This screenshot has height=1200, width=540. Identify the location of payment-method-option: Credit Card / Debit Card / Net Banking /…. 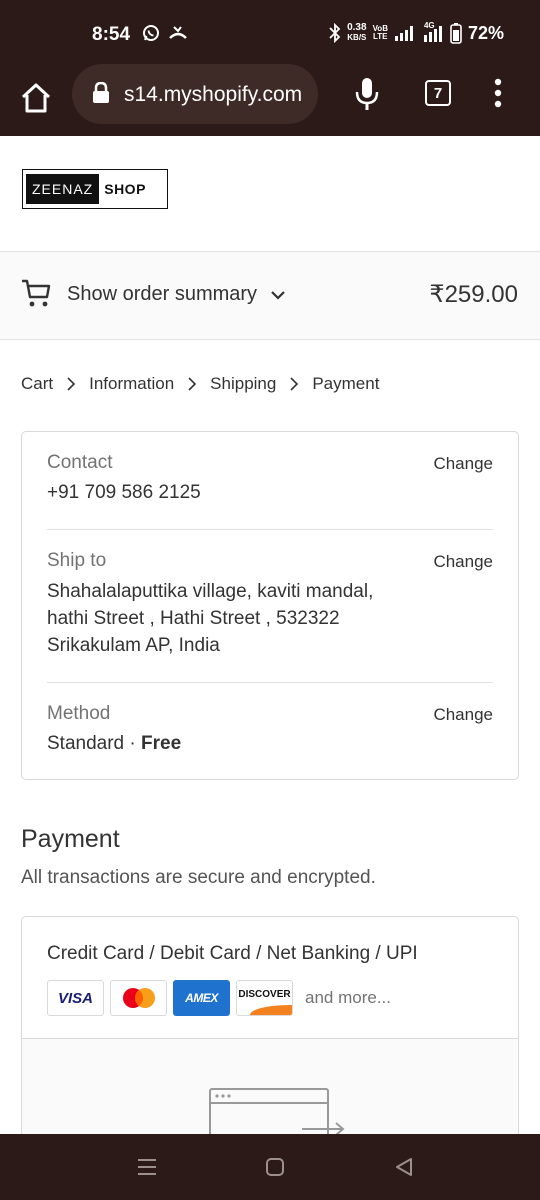
(270, 978).